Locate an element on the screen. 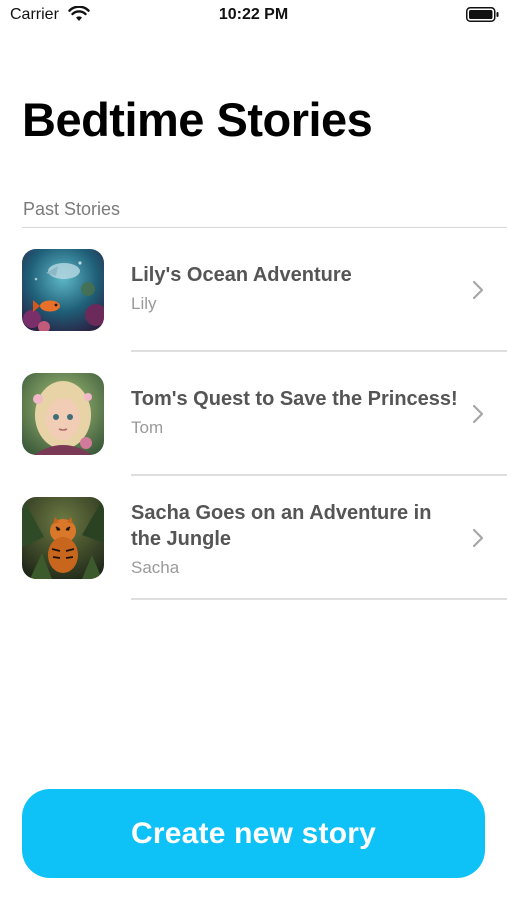 Image resolution: width=507 pixels, height=900 pixels. status-bar: Carrier 10:22 PM is located at coordinates (253, 15).